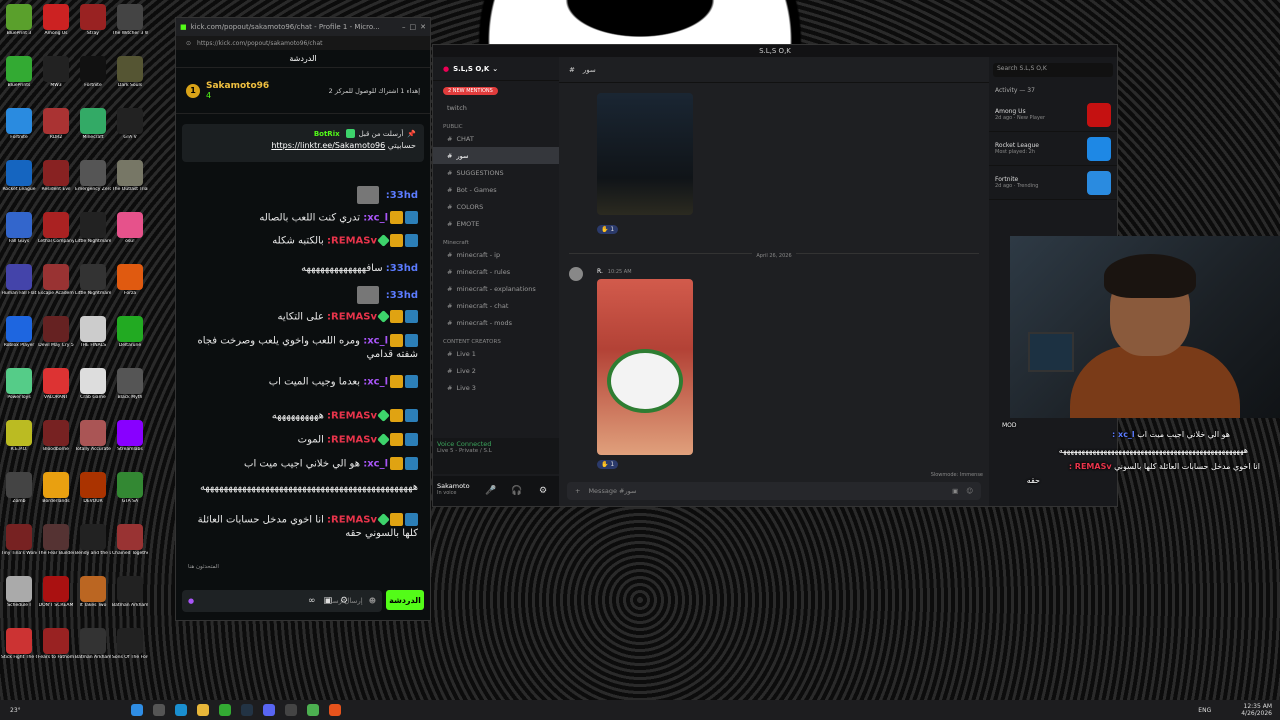  I want to click on desktop-icon: Bendy and the Dark, so click(93, 540).